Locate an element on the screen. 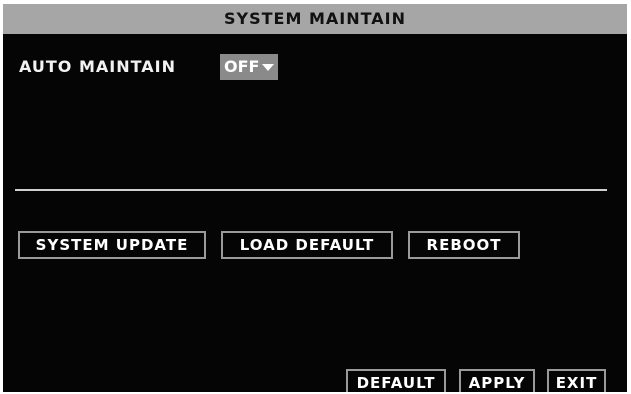 Image resolution: width=631 pixels, height=394 pixels. chevron-down-icon is located at coordinates (268, 67).